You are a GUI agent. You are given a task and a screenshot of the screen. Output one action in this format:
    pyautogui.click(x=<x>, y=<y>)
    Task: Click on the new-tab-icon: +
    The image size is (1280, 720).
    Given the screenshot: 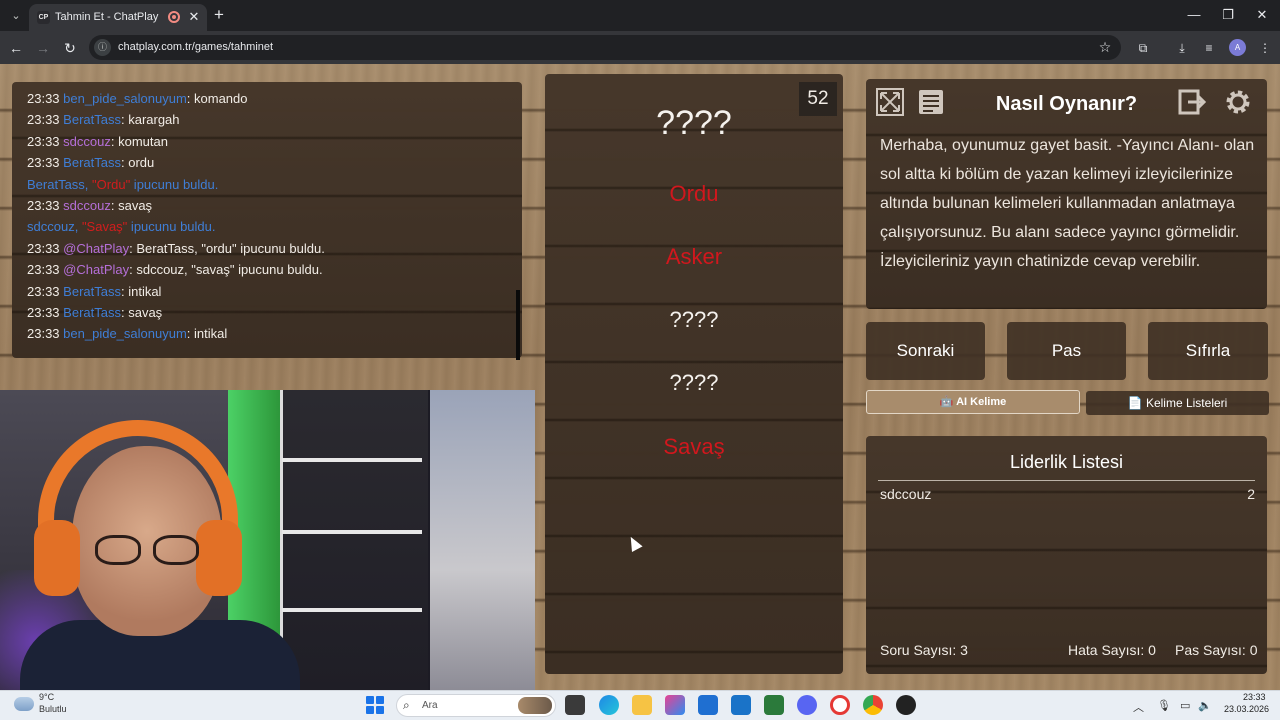 What is the action you would take?
    pyautogui.click(x=219, y=15)
    